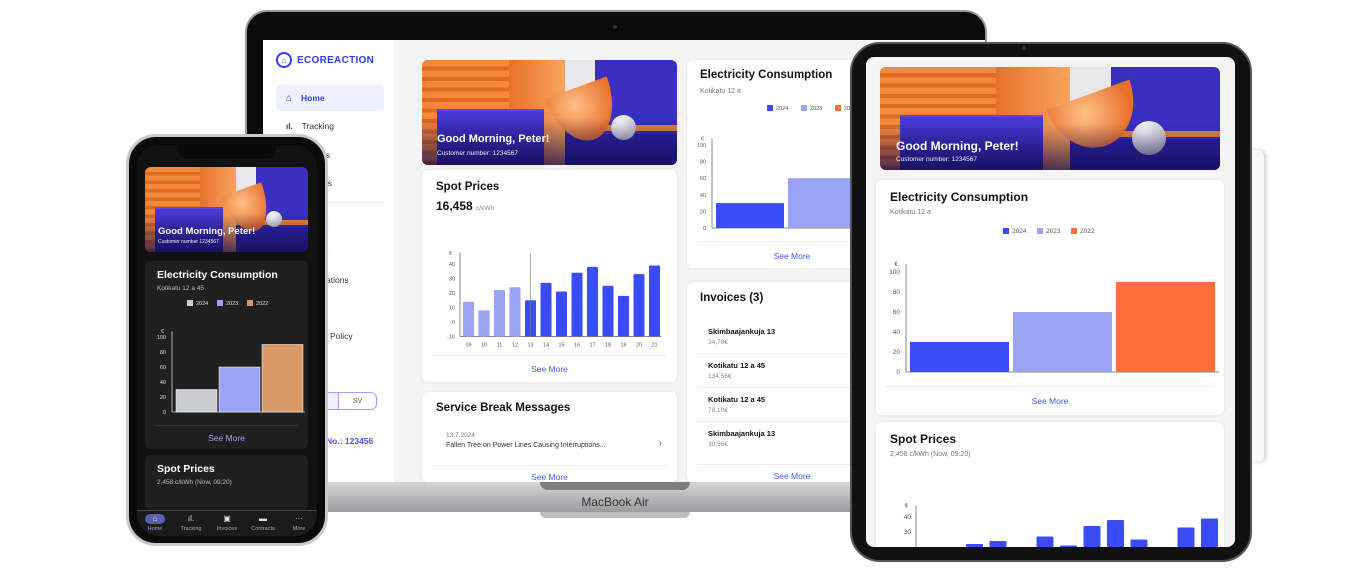 This screenshot has height=577, width=1363. What do you see at coordinates (577, 346) in the screenshot?
I see `x-tick-label: 16` at bounding box center [577, 346].